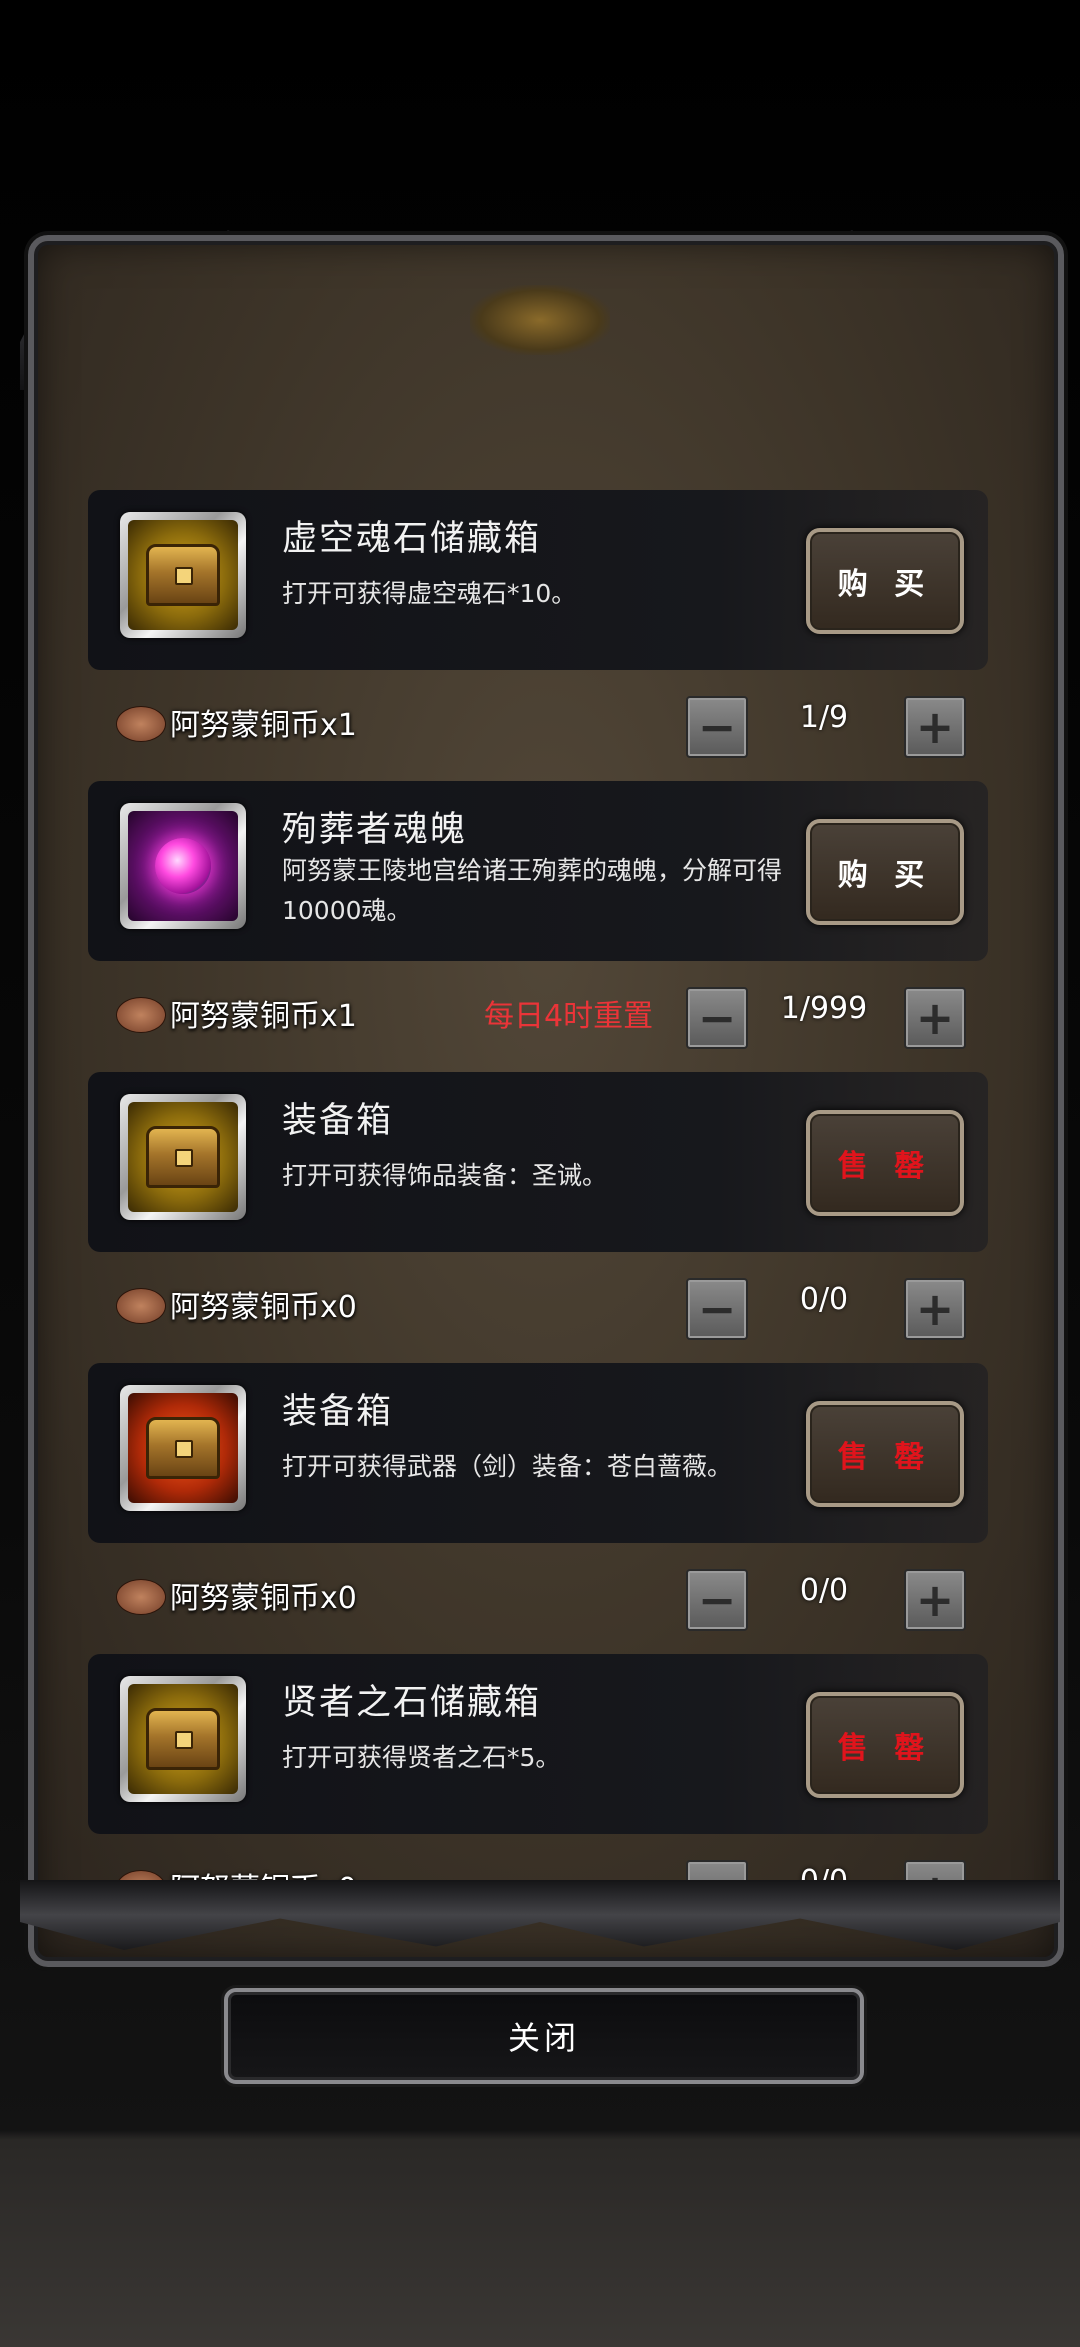 The height and width of the screenshot is (2347, 1080). I want to click on item-card: 装备箱 打开可获得武器（剑）装备：苍白蔷薇。 售 罄, so click(538, 1453).